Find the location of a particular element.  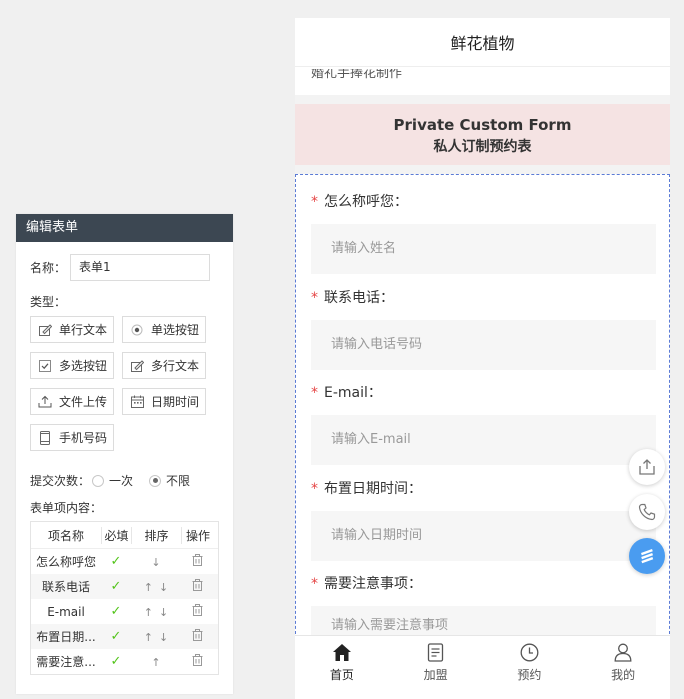

clock-icon is located at coordinates (529, 652).